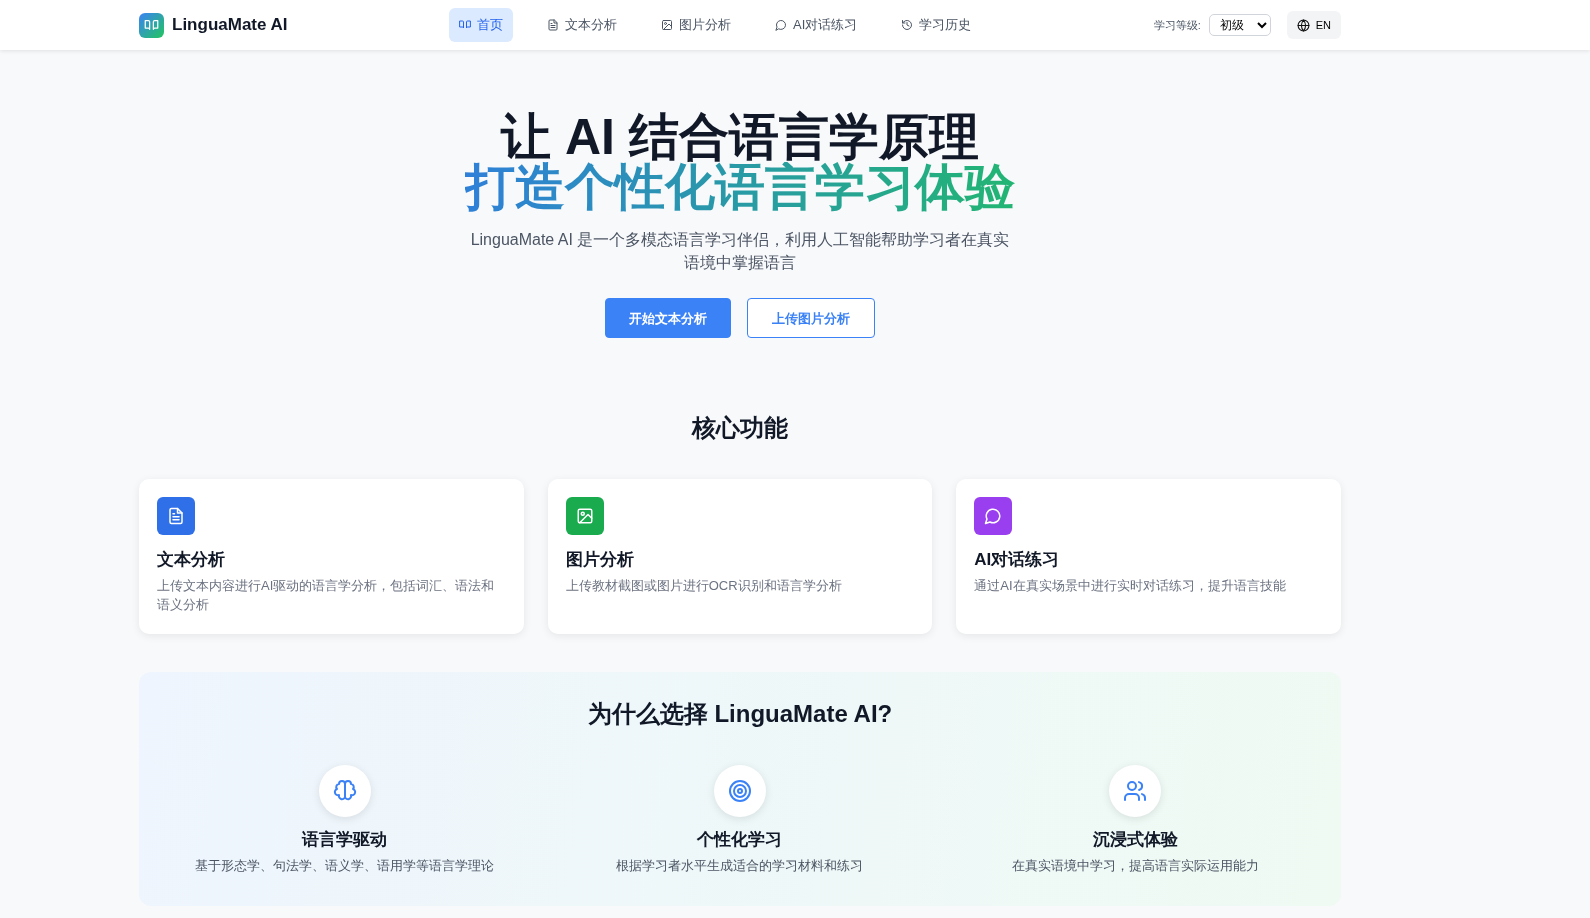  Describe the element at coordinates (740, 557) in the screenshot. I see `feature-card: 图片分析 上传教材截图或图片进行OCR识别和语言学分析` at that location.